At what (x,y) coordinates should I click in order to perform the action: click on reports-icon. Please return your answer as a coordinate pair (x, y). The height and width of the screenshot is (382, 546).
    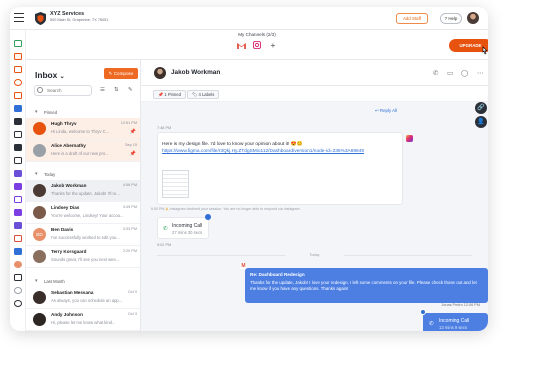
    Looking at the image, I should click on (18, 251).